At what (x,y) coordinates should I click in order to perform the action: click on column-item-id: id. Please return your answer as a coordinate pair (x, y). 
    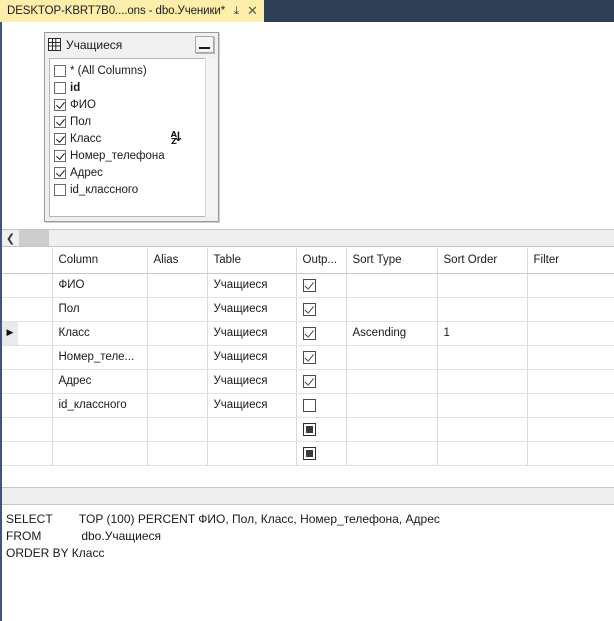
    Looking at the image, I should click on (128, 87).